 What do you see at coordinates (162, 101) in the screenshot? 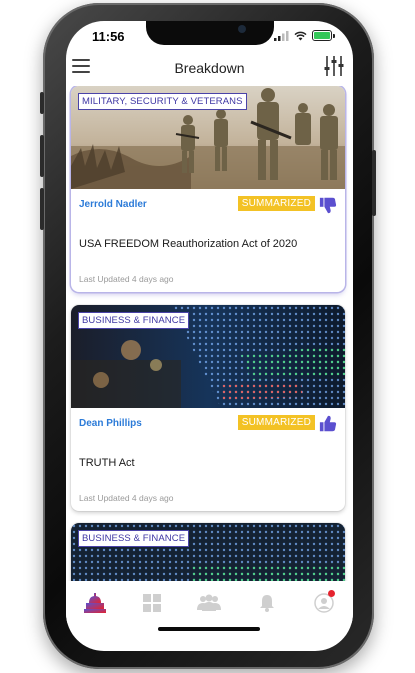
I see `category-tag: MILITARY, SECURITY & VETERANS` at bounding box center [162, 101].